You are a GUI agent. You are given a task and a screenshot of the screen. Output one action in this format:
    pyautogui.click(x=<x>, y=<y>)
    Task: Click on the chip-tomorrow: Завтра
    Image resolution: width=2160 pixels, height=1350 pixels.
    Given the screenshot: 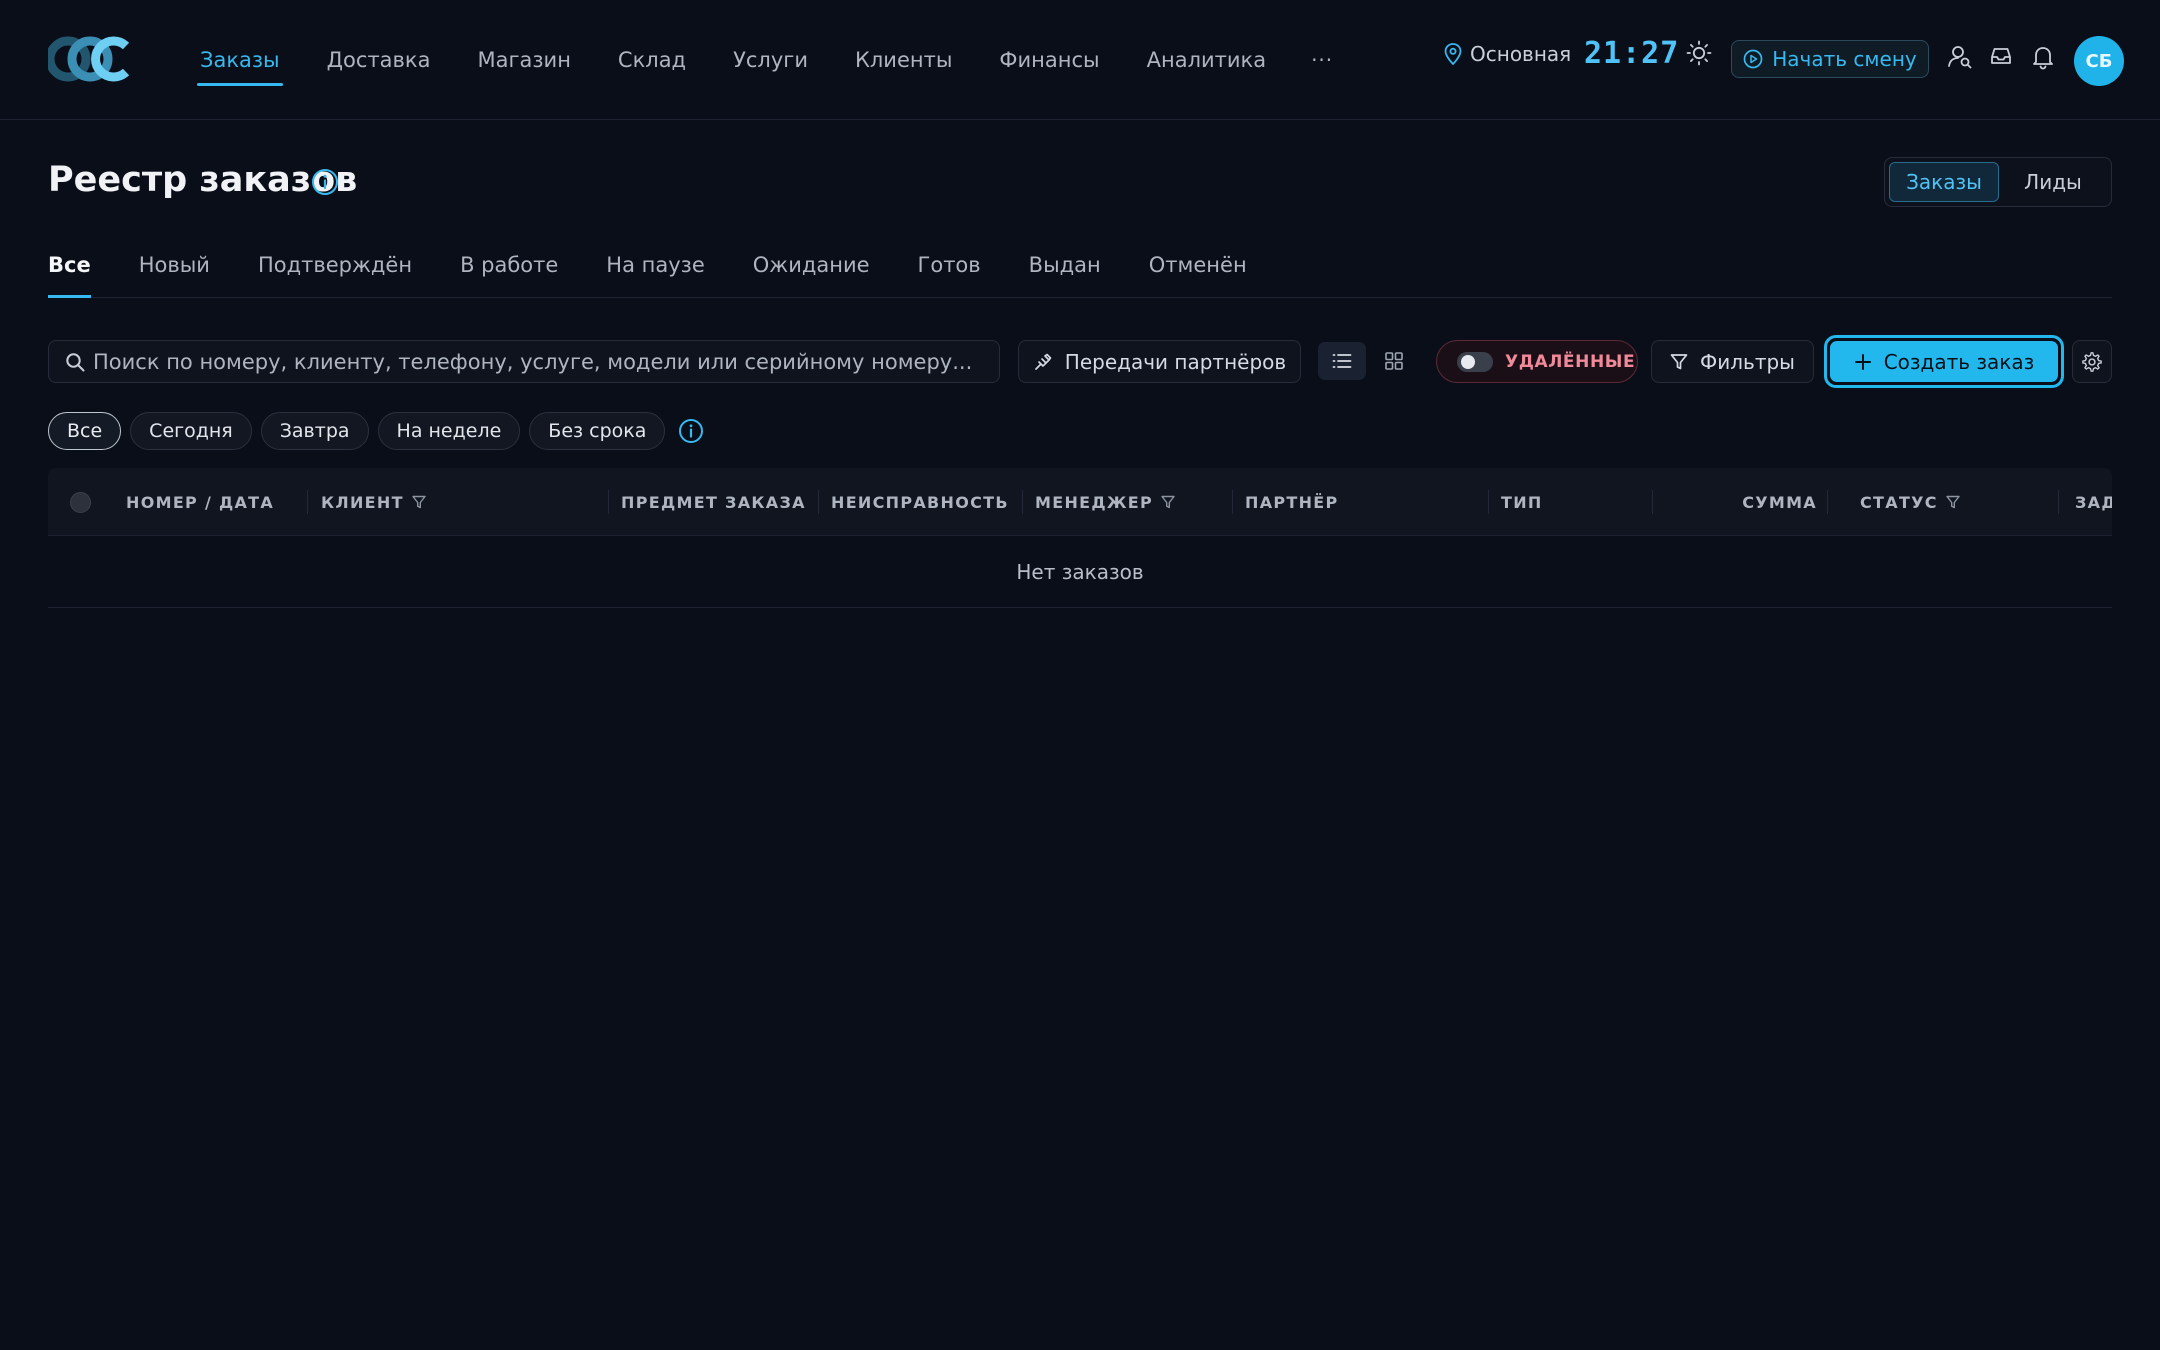 What is the action you would take?
    pyautogui.click(x=314, y=431)
    